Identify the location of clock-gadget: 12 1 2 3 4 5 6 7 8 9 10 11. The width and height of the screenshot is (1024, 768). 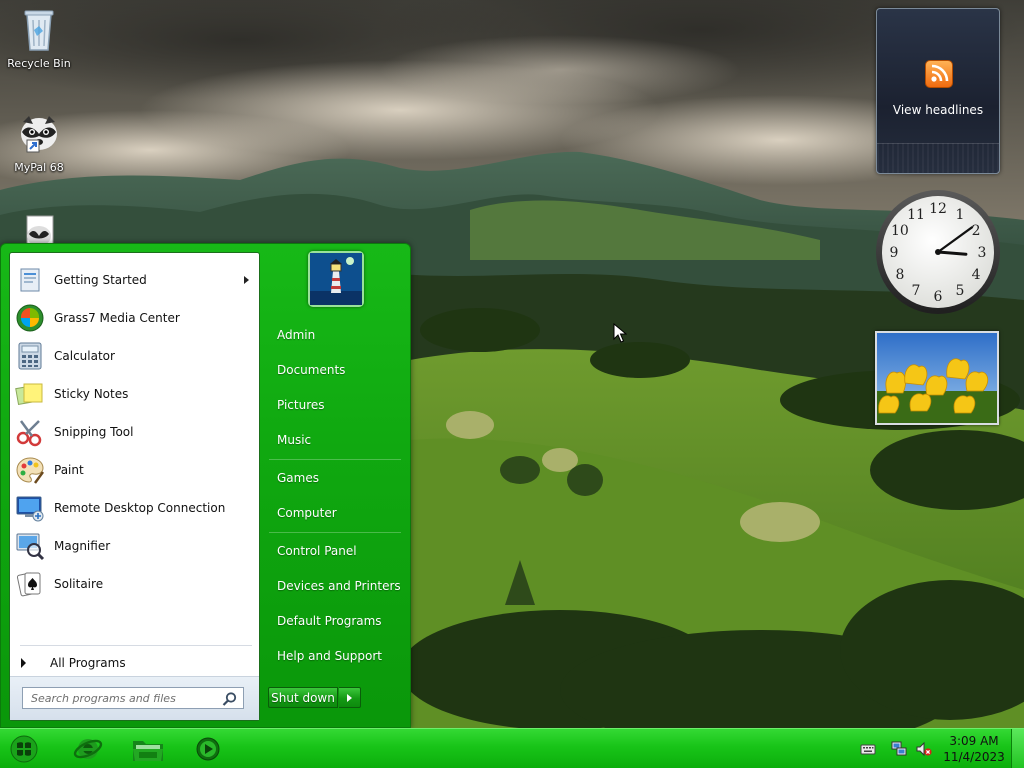
(938, 252).